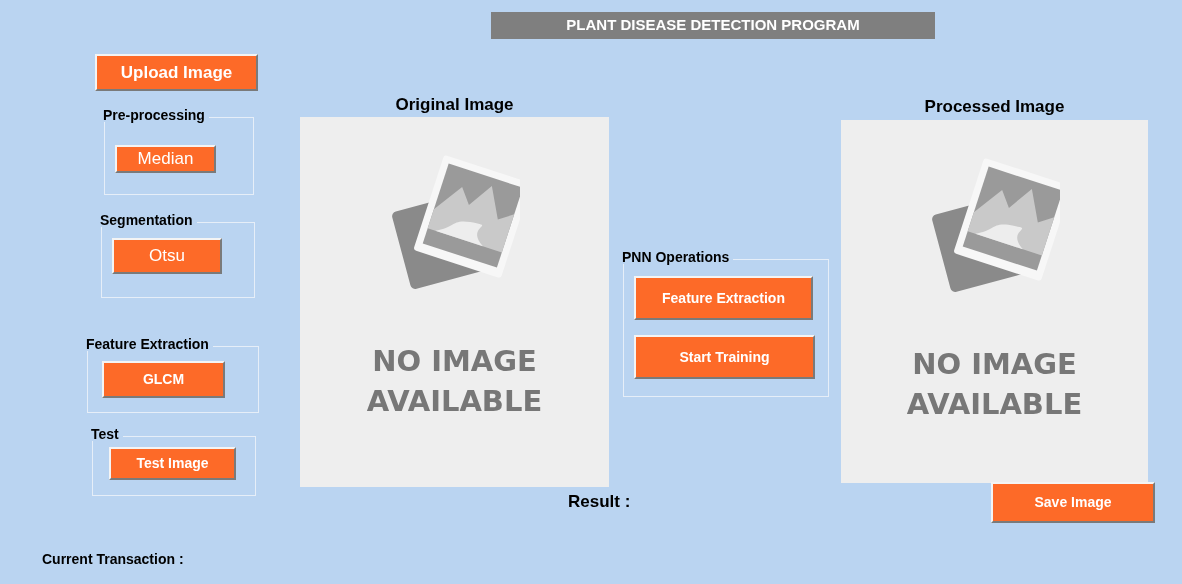 This screenshot has height=584, width=1182. I want to click on save-button: Save Image, so click(1073, 502).